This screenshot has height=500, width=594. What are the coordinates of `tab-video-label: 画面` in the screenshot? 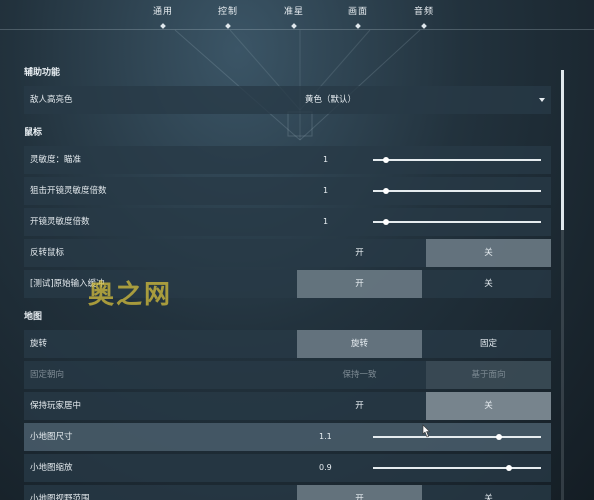 It's located at (357, 12).